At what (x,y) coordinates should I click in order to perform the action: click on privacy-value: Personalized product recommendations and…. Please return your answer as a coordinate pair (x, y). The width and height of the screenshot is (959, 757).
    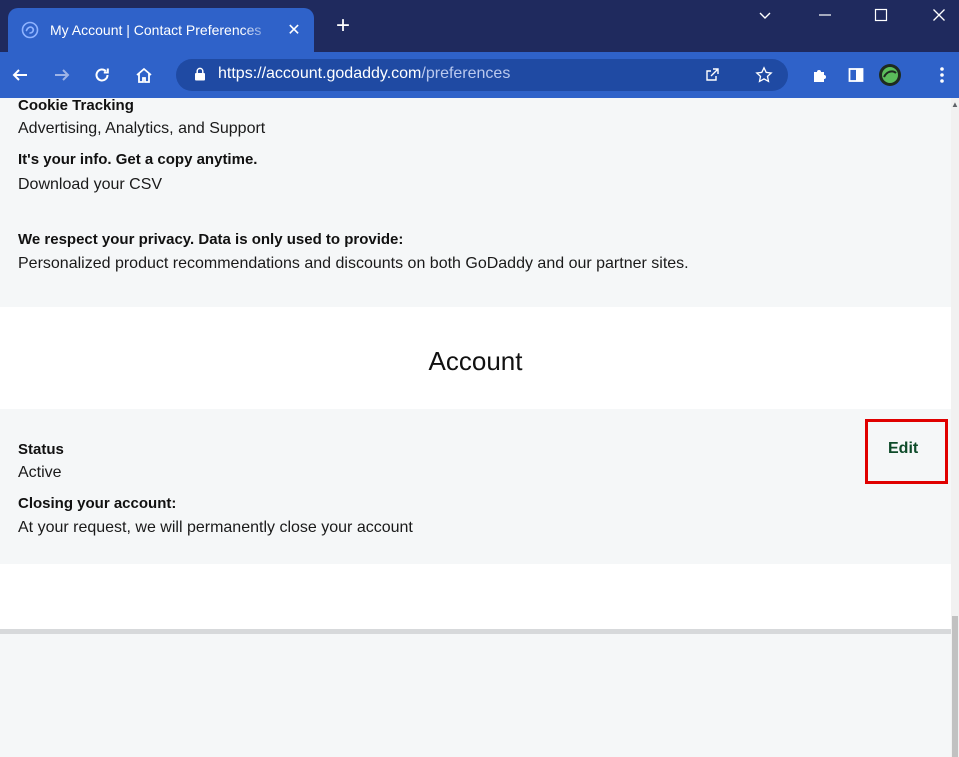
    Looking at the image, I should click on (353, 263).